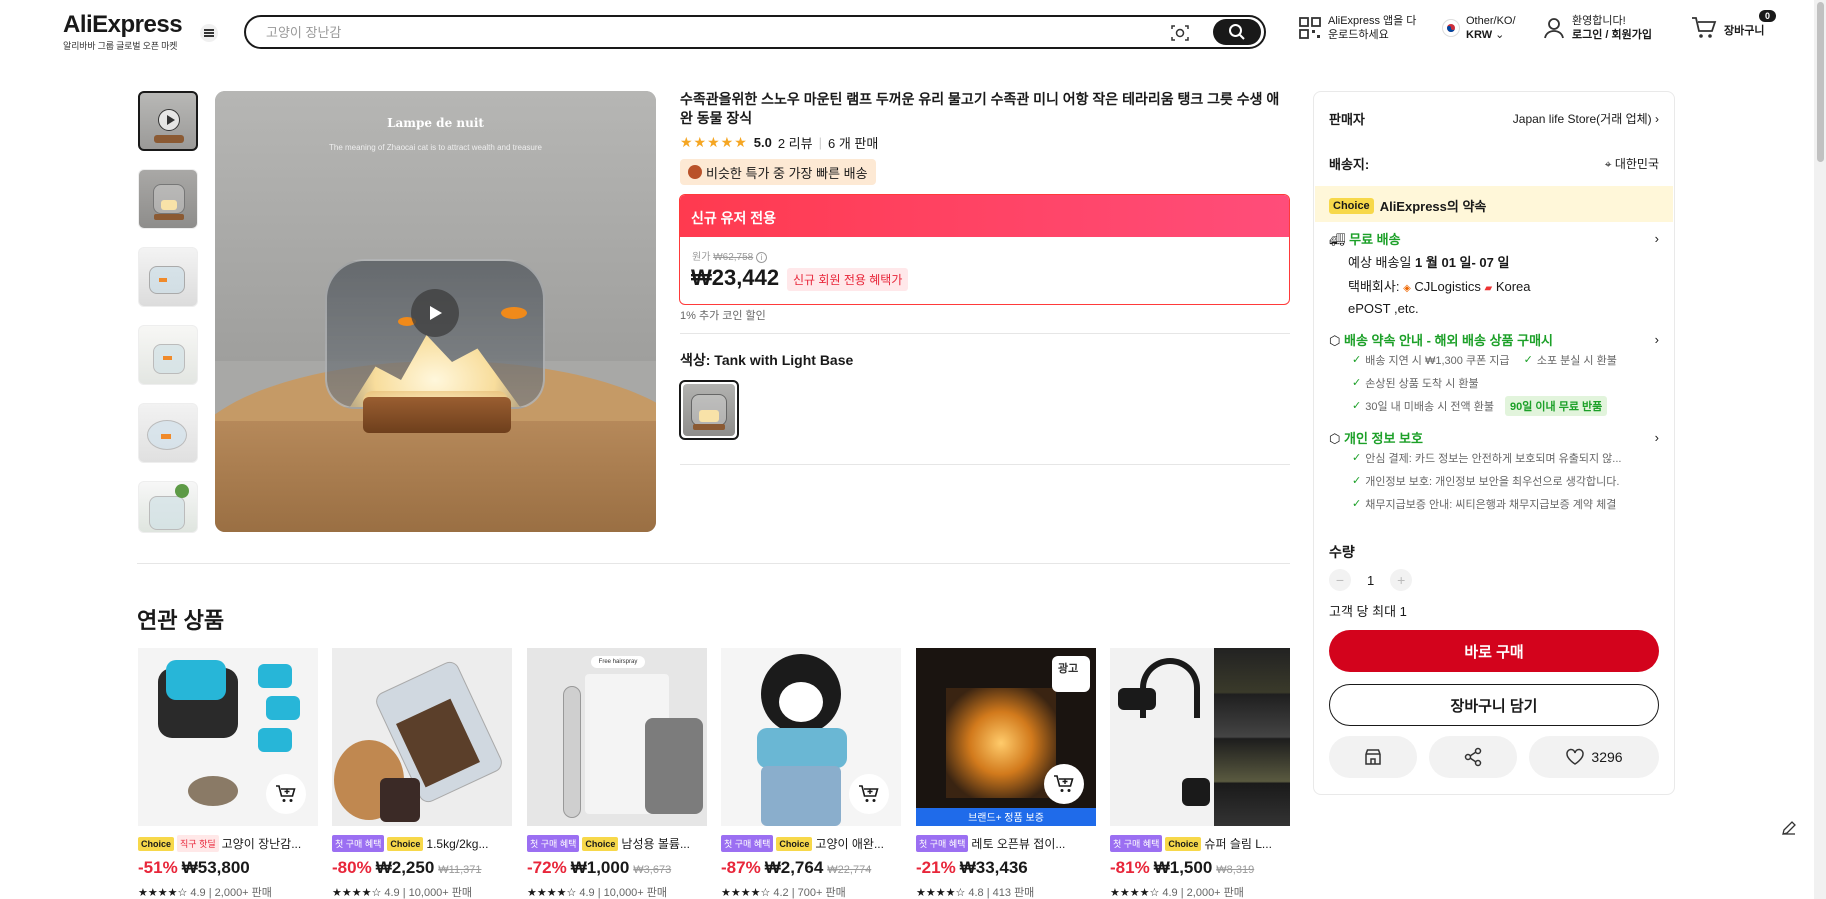  Describe the element at coordinates (1462, 262) in the screenshot. I see `eta-dates: 1 월 01 일- 07 일` at that location.